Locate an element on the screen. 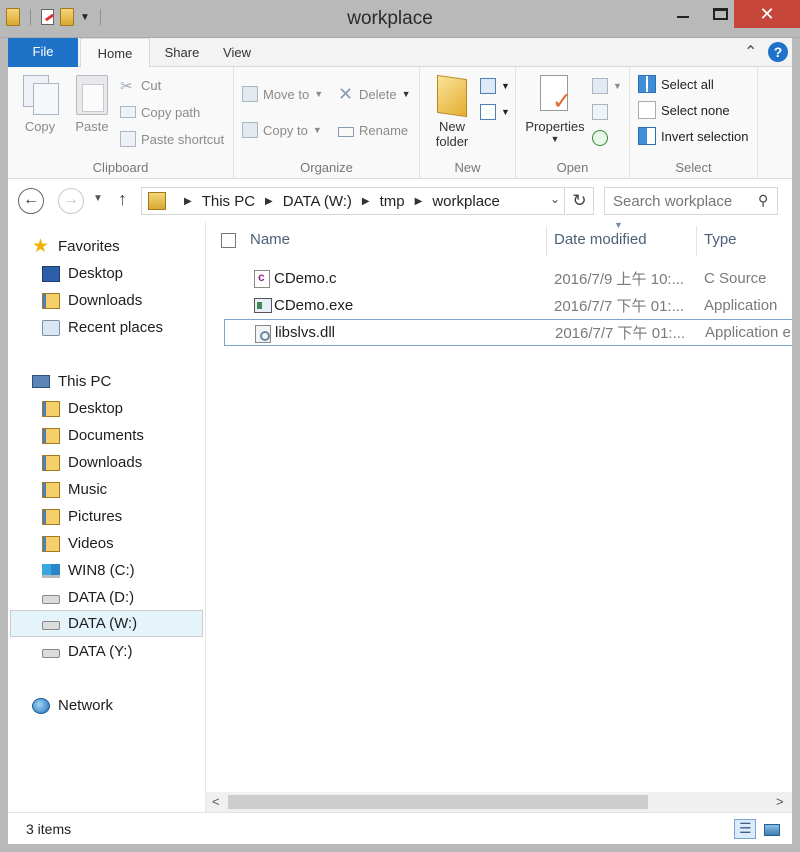 This screenshot has width=800, height=852. nav-pc-pictures: Pictures is located at coordinates (82, 516).